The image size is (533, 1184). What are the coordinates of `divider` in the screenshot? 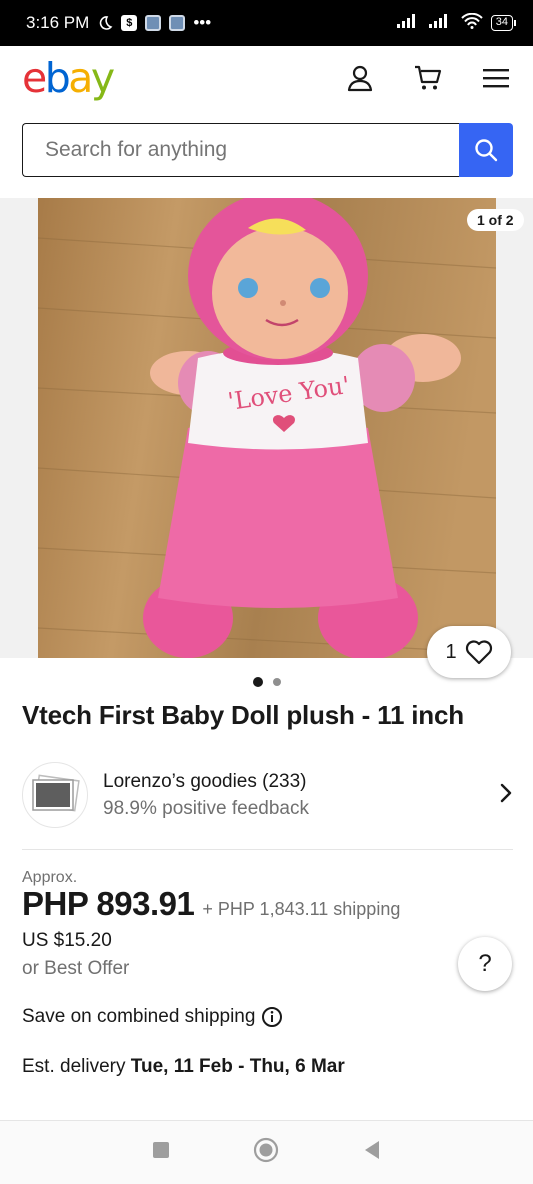 It's located at (267, 849).